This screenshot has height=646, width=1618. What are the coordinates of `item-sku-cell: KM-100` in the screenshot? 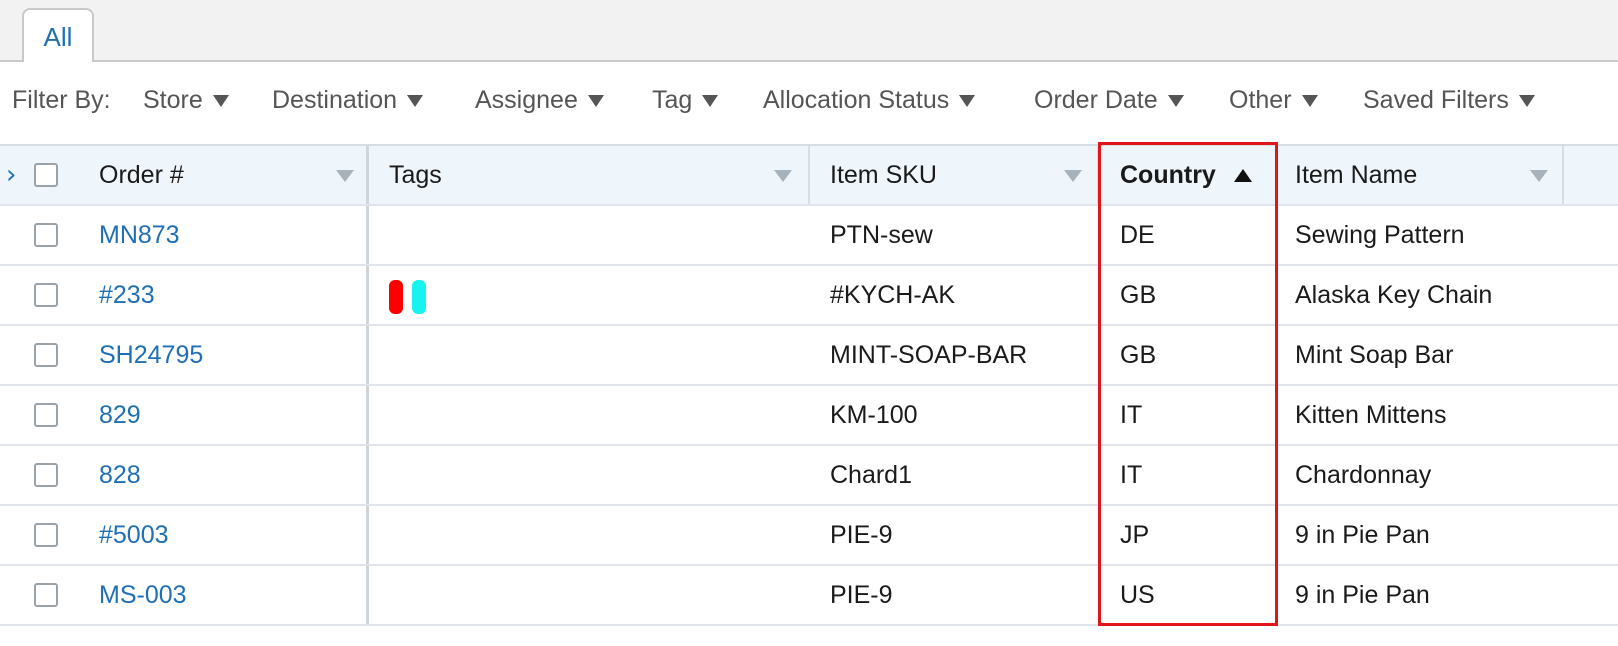 It's located at (874, 414).